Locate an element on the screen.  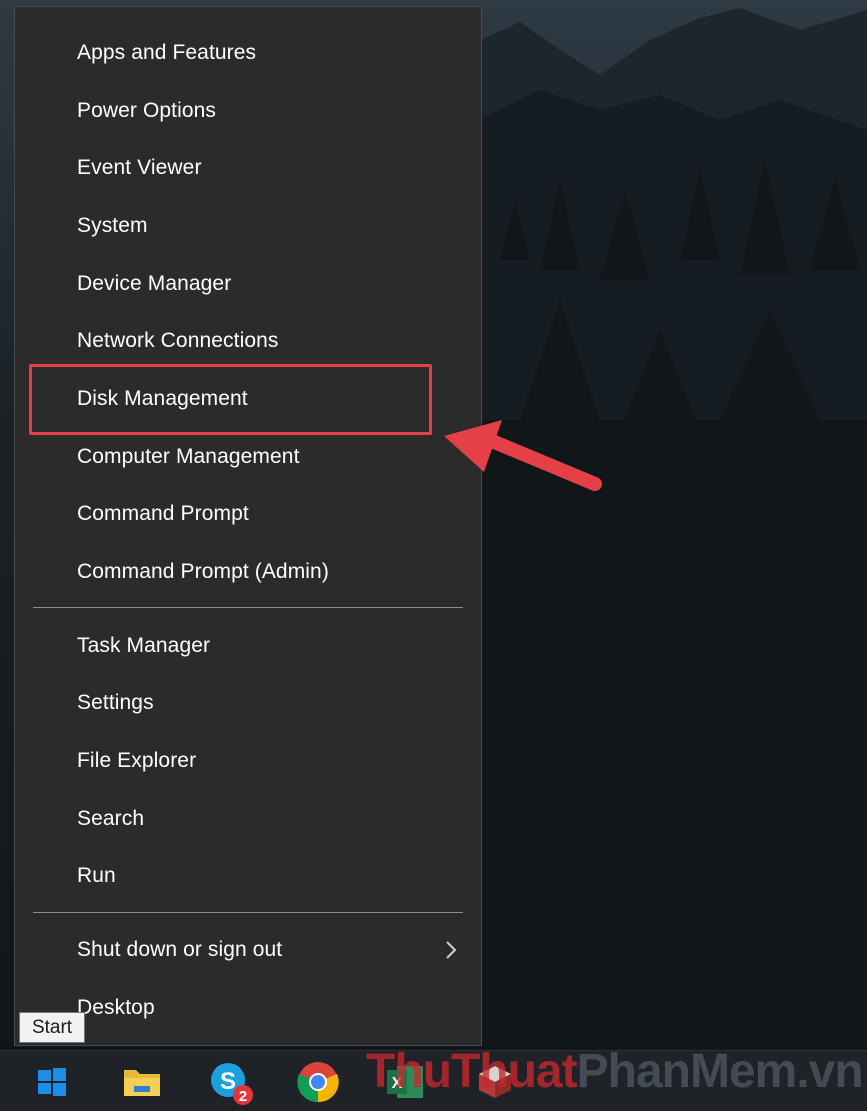
menu-item-event-viewer: Event Viewer is located at coordinates (248, 168).